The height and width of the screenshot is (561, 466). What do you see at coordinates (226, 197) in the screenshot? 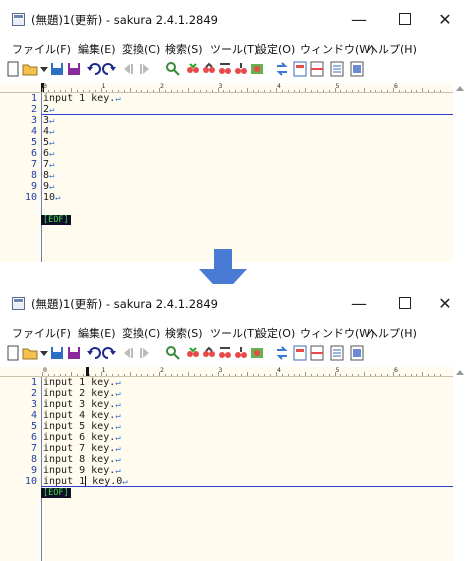
I see `text-line: 10 10↵` at bounding box center [226, 197].